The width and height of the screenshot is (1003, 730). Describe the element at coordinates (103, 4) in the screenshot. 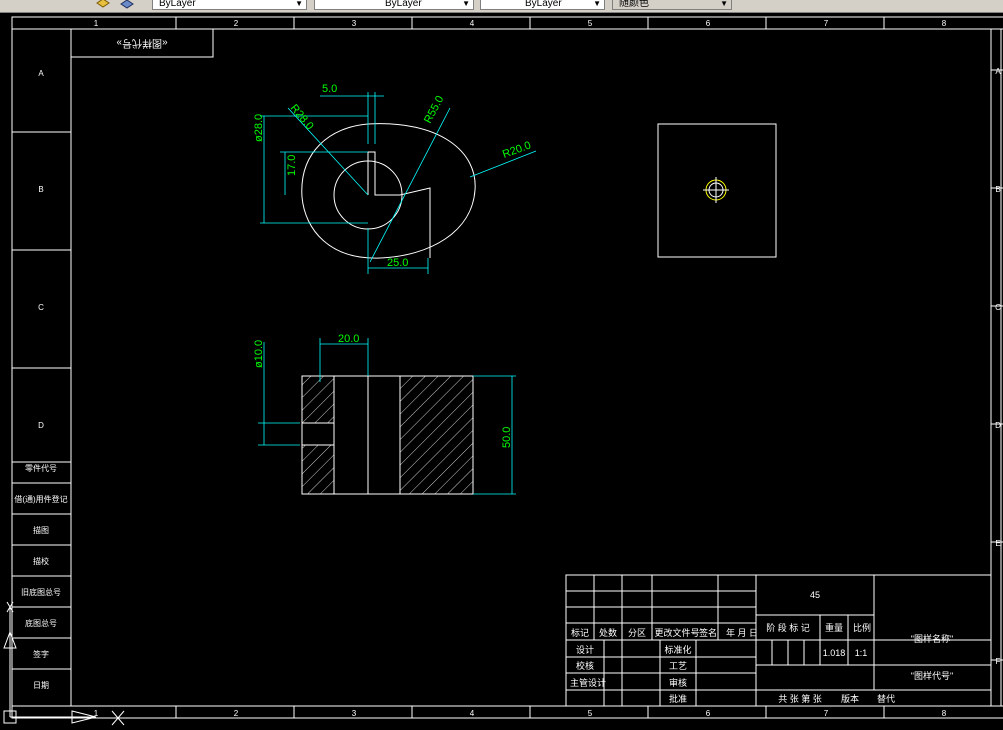

I see `layer-states-icon` at that location.